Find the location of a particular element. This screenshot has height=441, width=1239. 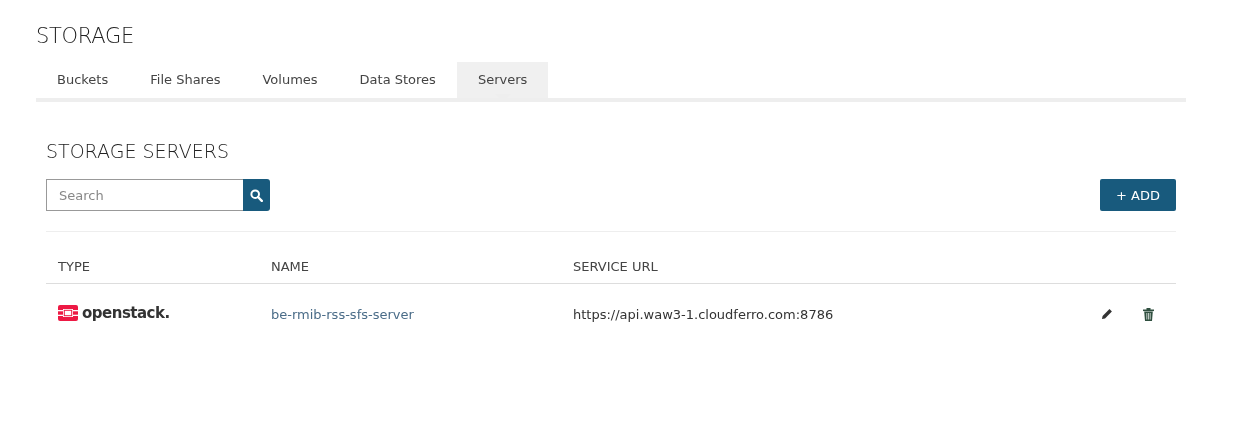

column-header: SERVICE URL is located at coordinates (796, 267).